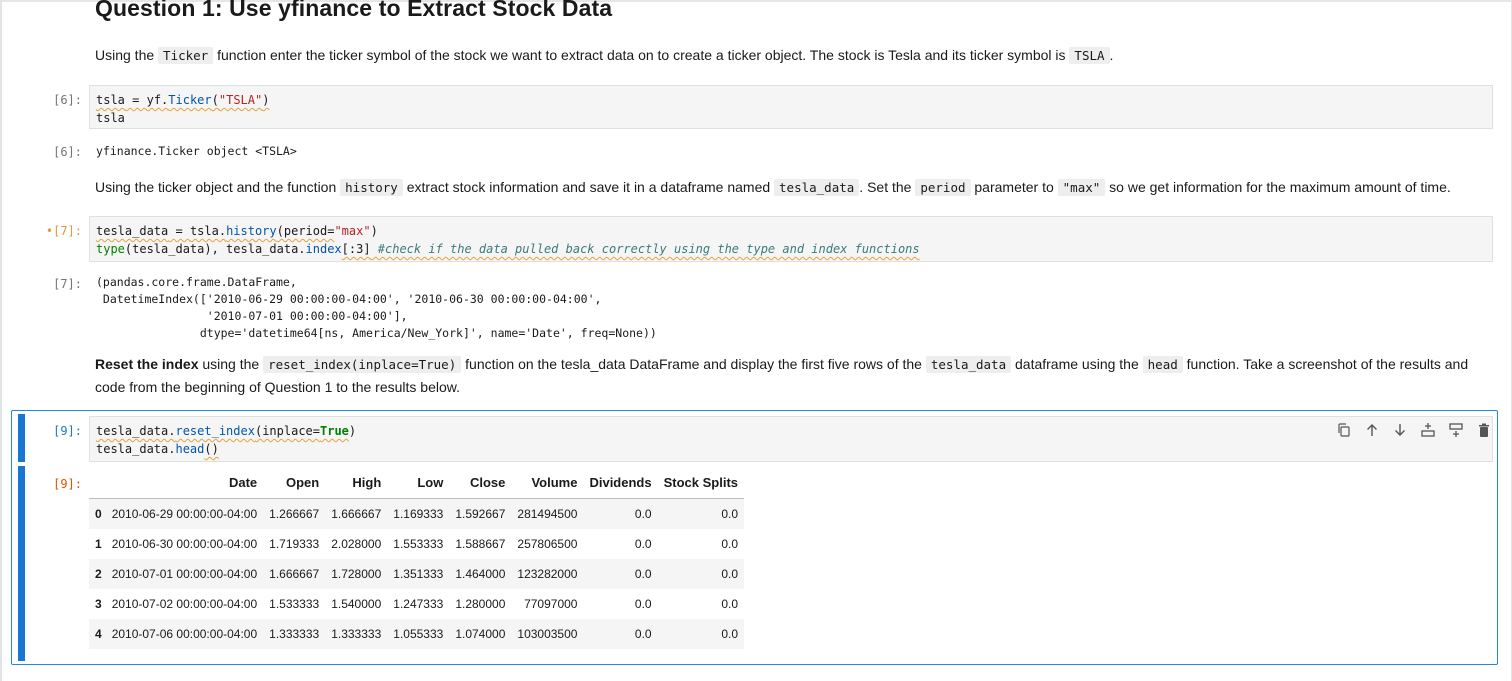 Image resolution: width=1512 pixels, height=681 pixels. Describe the element at coordinates (136, 449) in the screenshot. I see `code-token: tesla_data.` at that location.